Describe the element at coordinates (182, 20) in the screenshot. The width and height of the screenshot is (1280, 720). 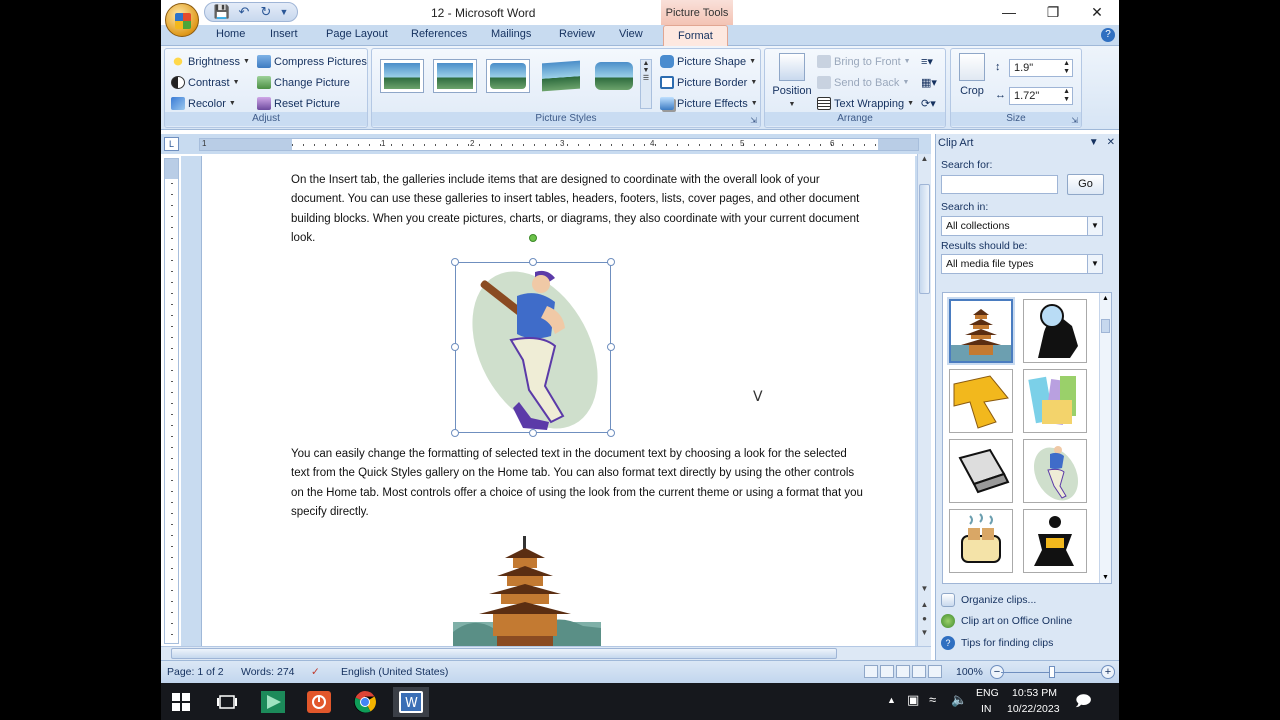
I see `office-button` at that location.